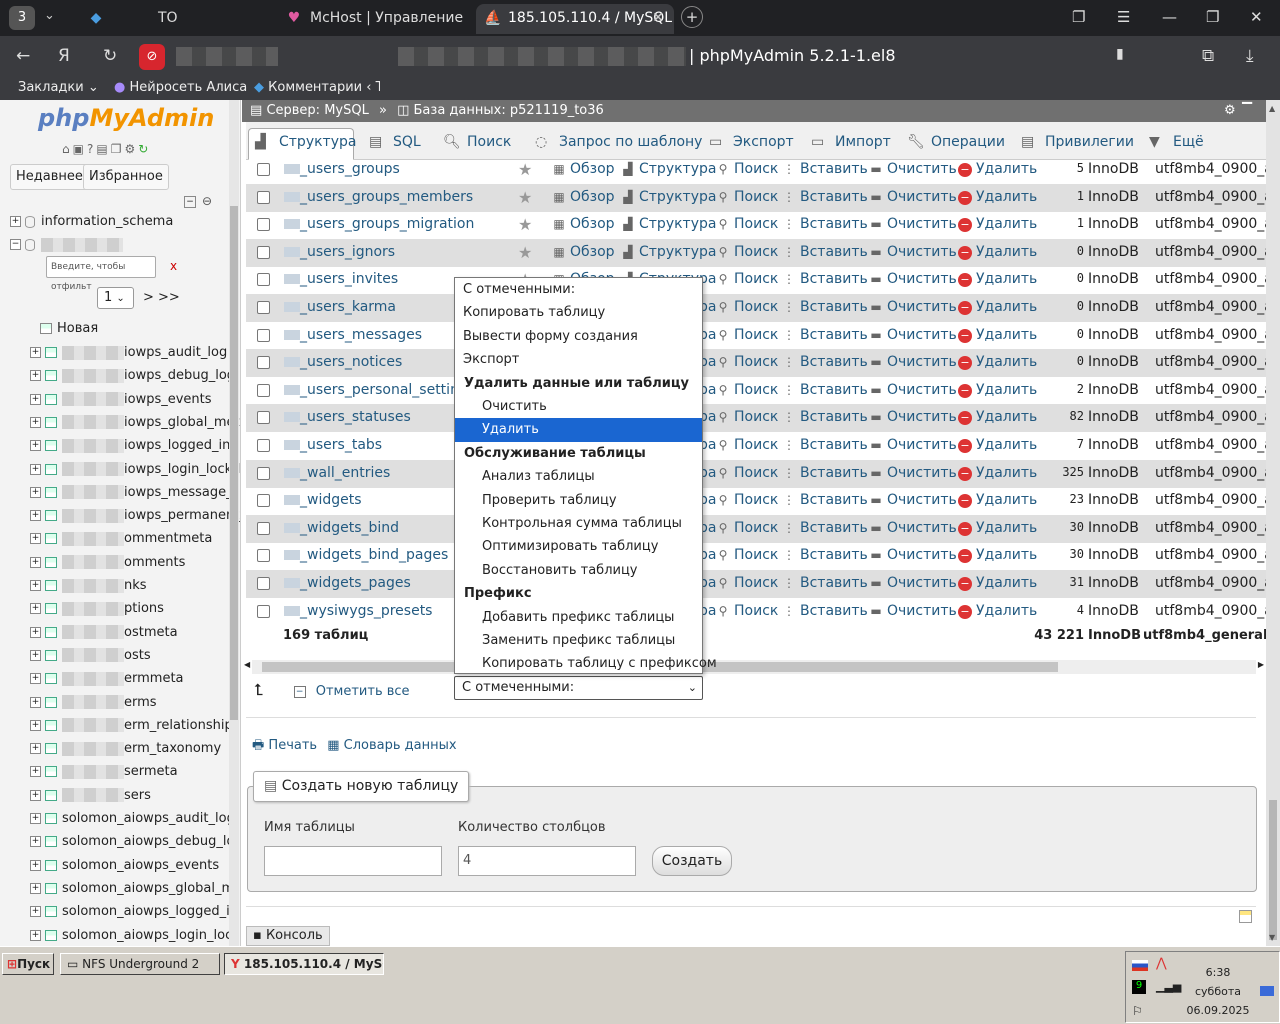  What do you see at coordinates (1250, 56) in the screenshot?
I see `download-icon: ⤓` at bounding box center [1250, 56].